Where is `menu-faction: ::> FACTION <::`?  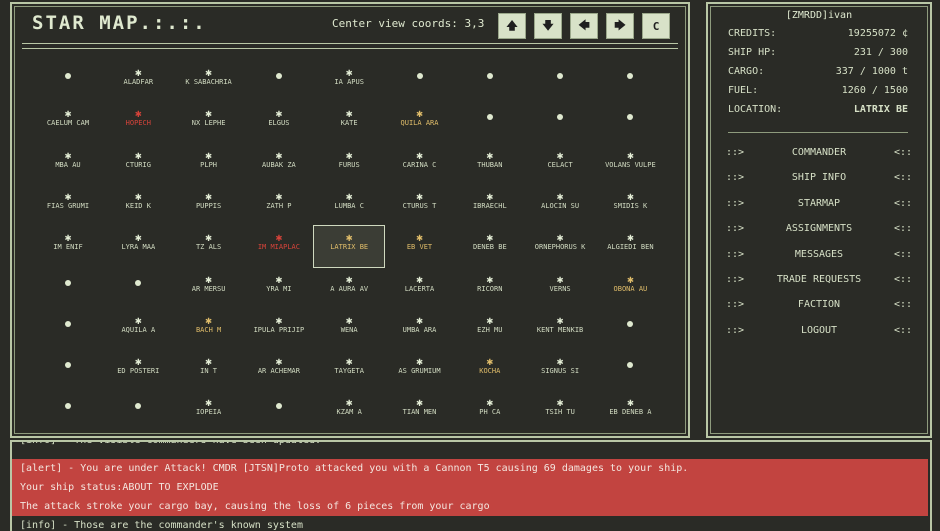 menu-faction: ::> FACTION <:: is located at coordinates (819, 306).